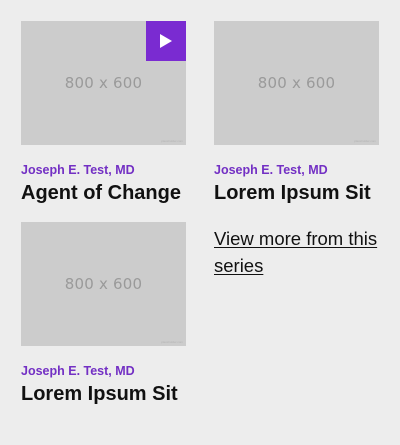 The width and height of the screenshot is (400, 445). I want to click on video-title: Agent of Change, so click(103, 193).